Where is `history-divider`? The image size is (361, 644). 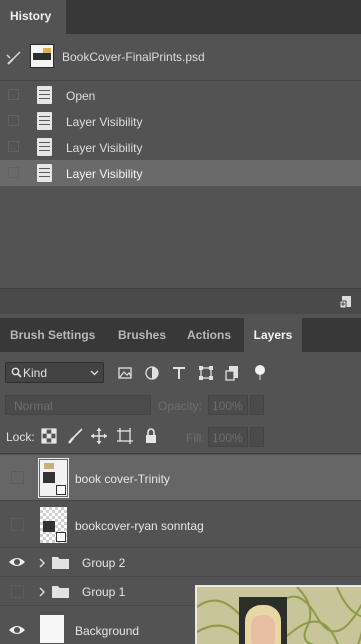
history-divider is located at coordinates (180, 80).